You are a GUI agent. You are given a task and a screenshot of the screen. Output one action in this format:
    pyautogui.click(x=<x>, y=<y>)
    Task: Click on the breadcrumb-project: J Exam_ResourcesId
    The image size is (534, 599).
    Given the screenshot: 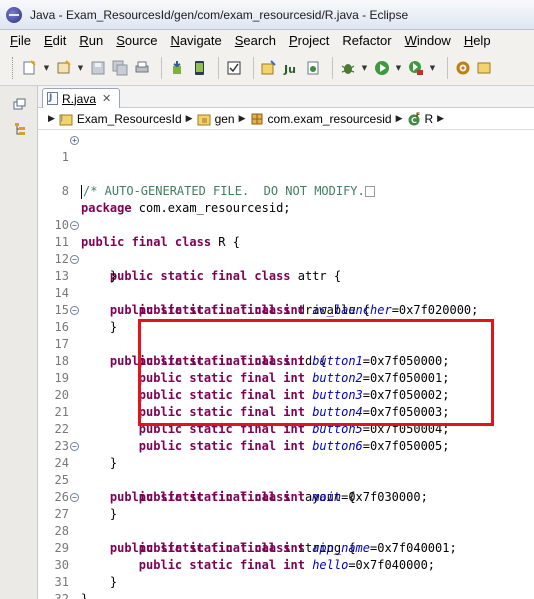 What is the action you would take?
    pyautogui.click(x=120, y=119)
    